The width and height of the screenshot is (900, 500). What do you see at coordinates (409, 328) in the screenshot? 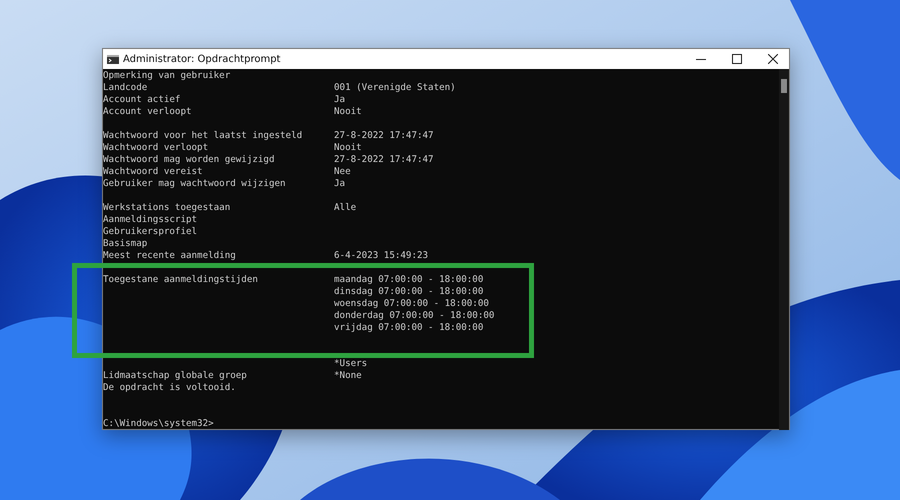
I see `console-value: vrijdag 07:00:00 - 18:00:00` at bounding box center [409, 328].